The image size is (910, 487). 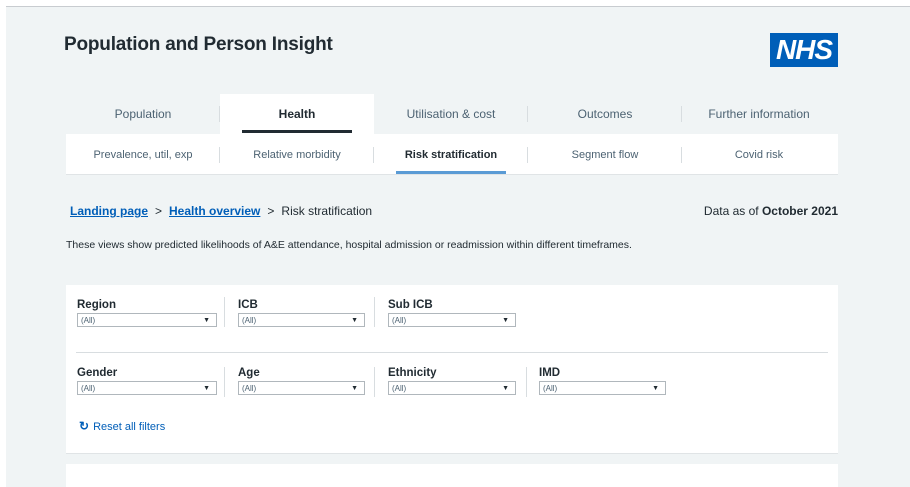 I want to click on filter-region: Region (All) ▼, so click(x=147, y=313).